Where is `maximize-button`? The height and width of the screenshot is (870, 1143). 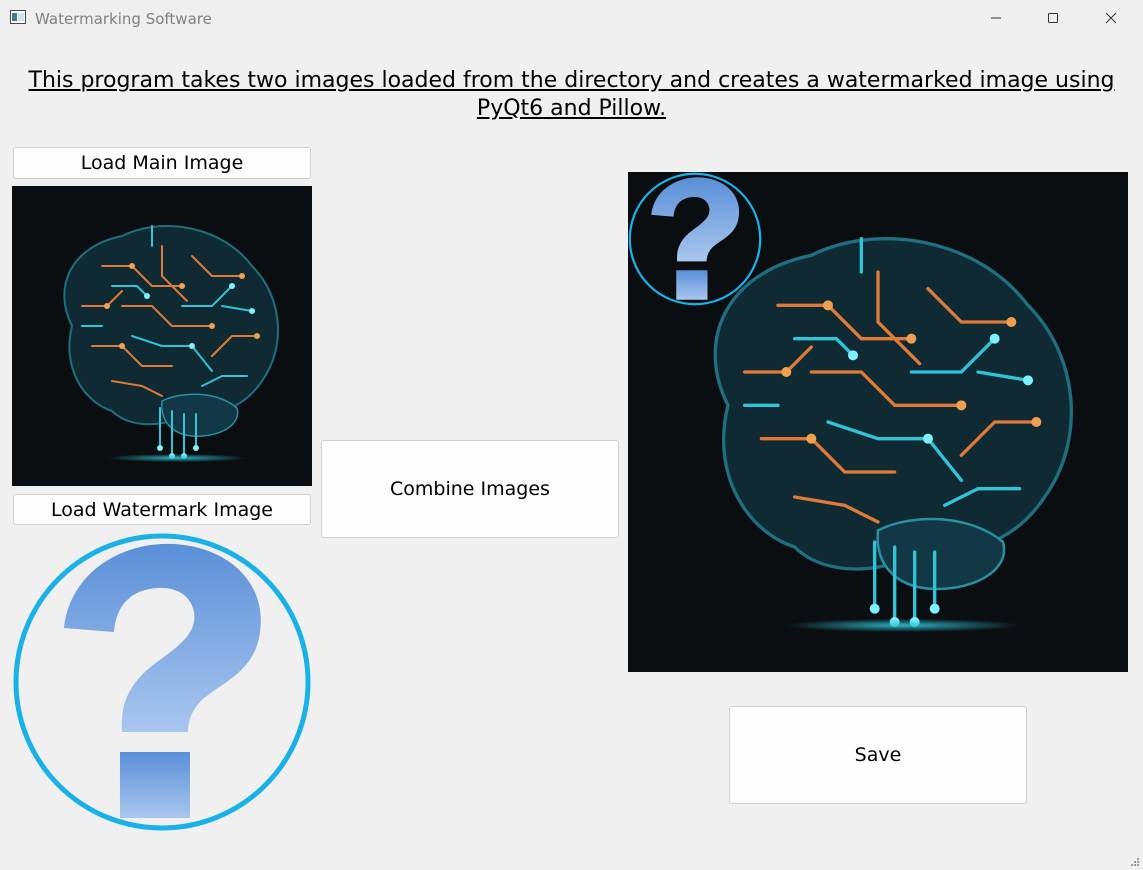 maximize-button is located at coordinates (1053, 18).